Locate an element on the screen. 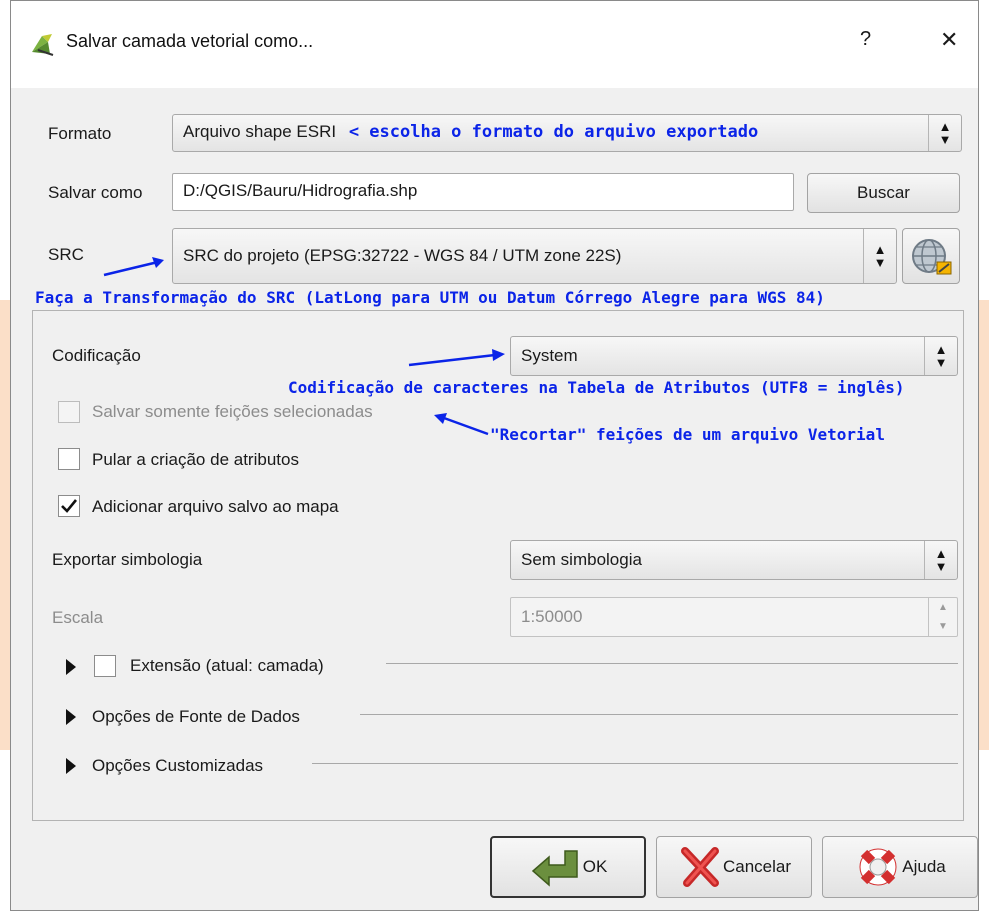 Image resolution: width=989 pixels, height=911 pixels. lifebuoy-icon is located at coordinates (878, 867).